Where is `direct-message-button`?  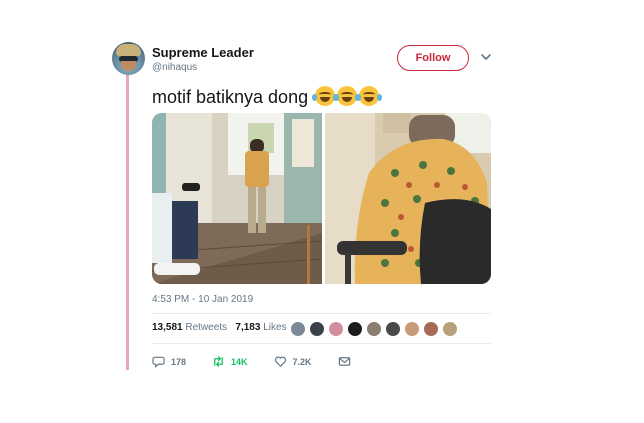
direct-message-button is located at coordinates (344, 361).